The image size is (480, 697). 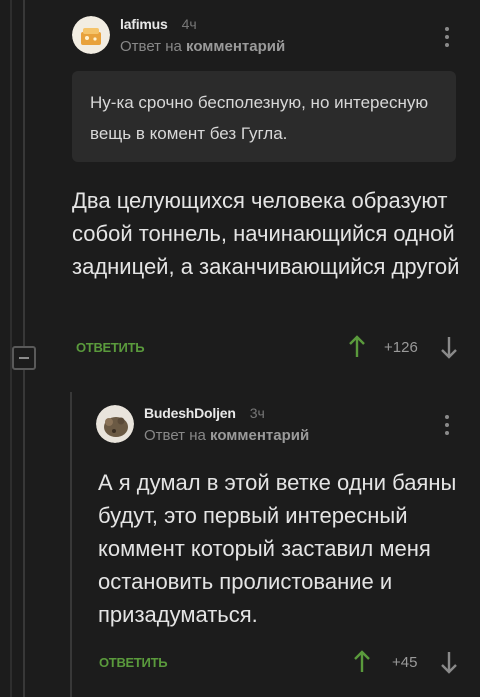 I want to click on minus-icon, so click(x=24, y=358).